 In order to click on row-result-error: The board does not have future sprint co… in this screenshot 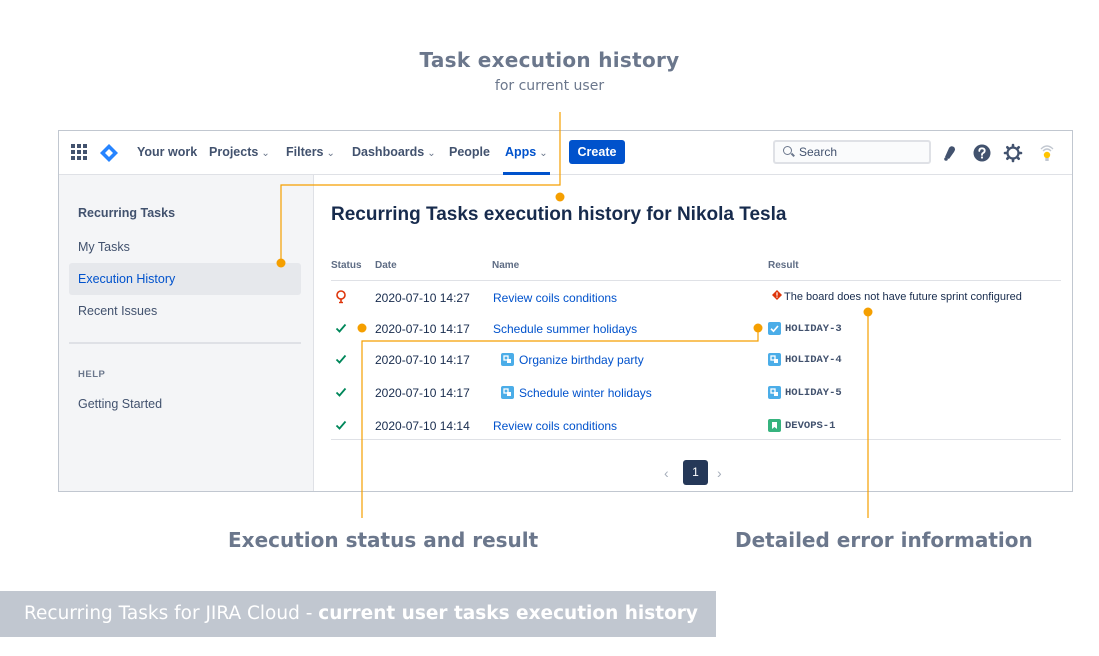, I will do `click(903, 297)`.